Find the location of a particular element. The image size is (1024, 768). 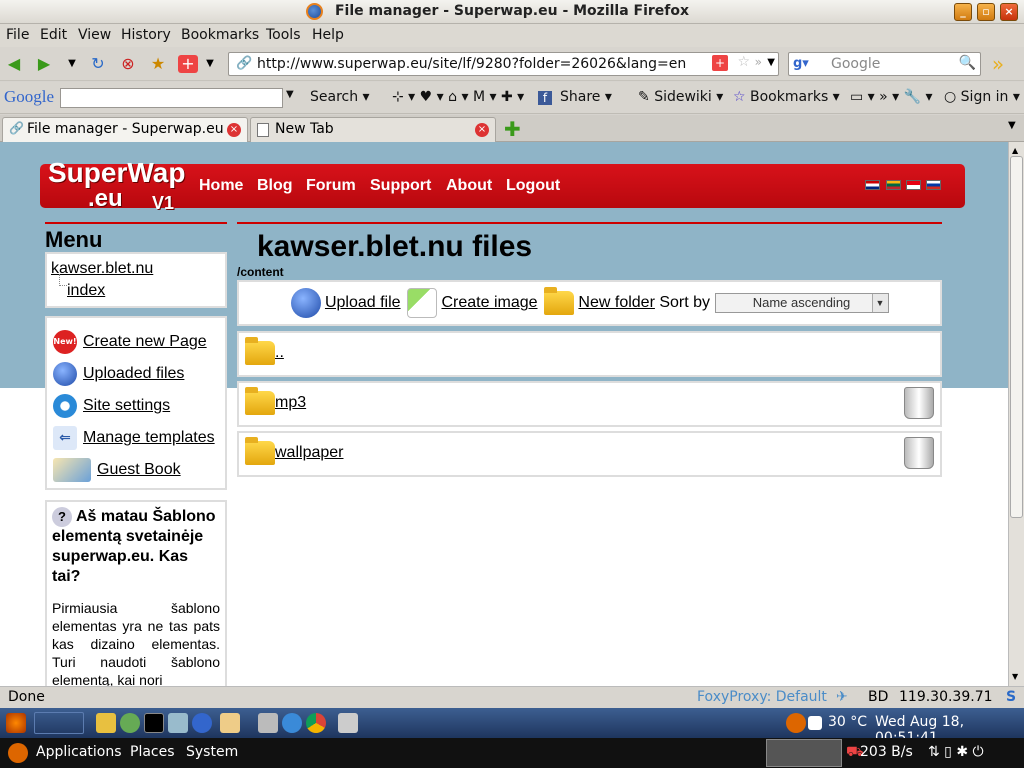

minimize-button: _ is located at coordinates (963, 12).